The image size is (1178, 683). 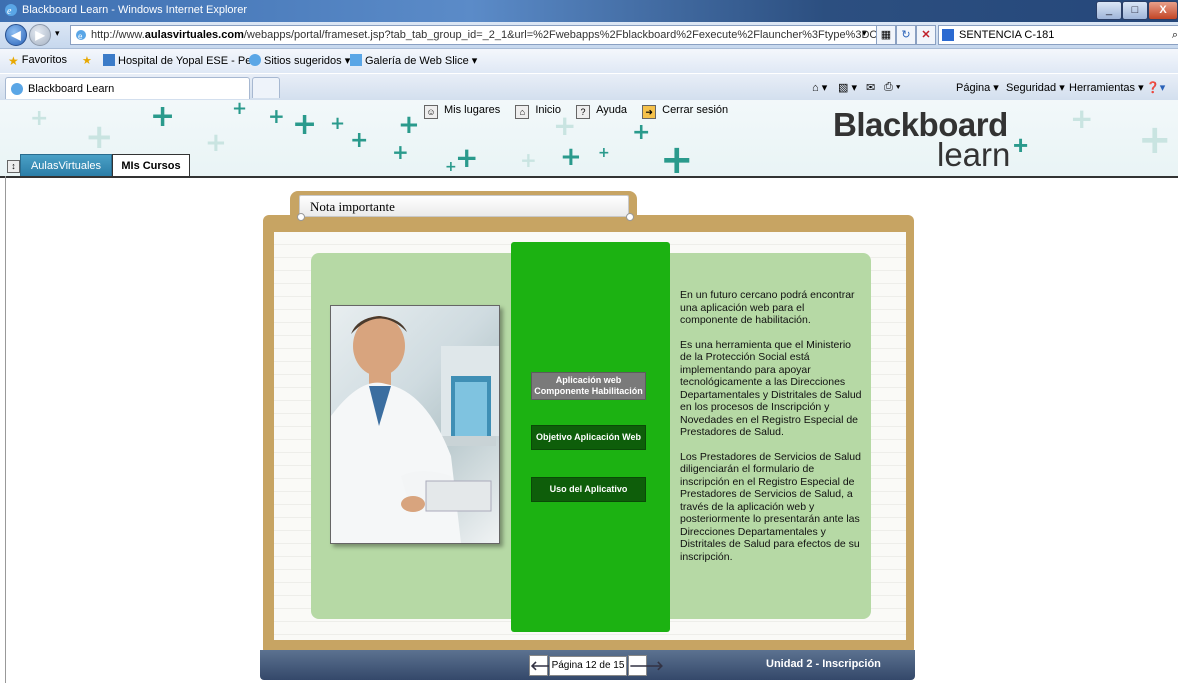 I want to click on home-icon: ⌂ ▾, so click(x=819, y=87).